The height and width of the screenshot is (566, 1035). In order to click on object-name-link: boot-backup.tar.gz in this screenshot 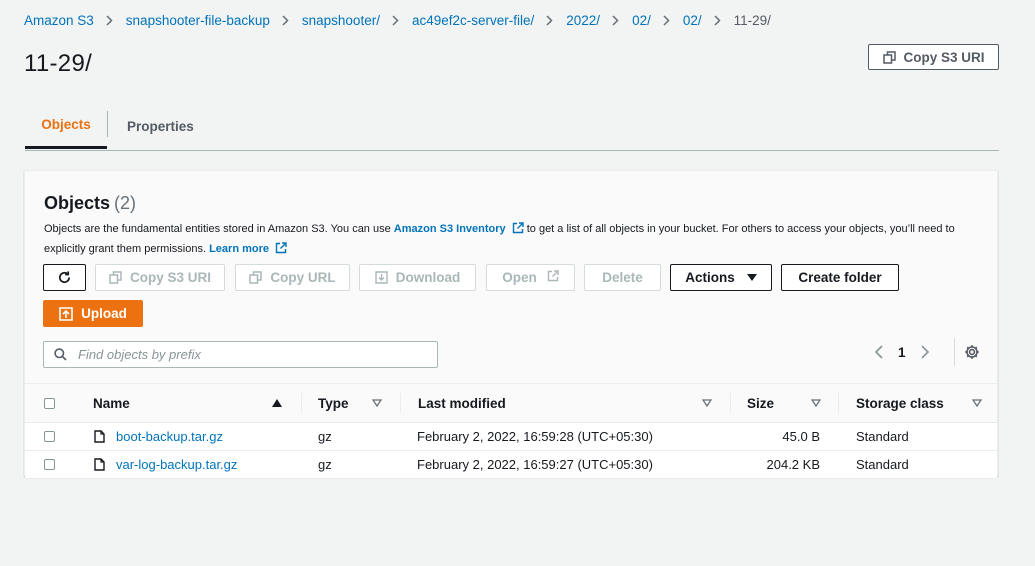, I will do `click(169, 436)`.